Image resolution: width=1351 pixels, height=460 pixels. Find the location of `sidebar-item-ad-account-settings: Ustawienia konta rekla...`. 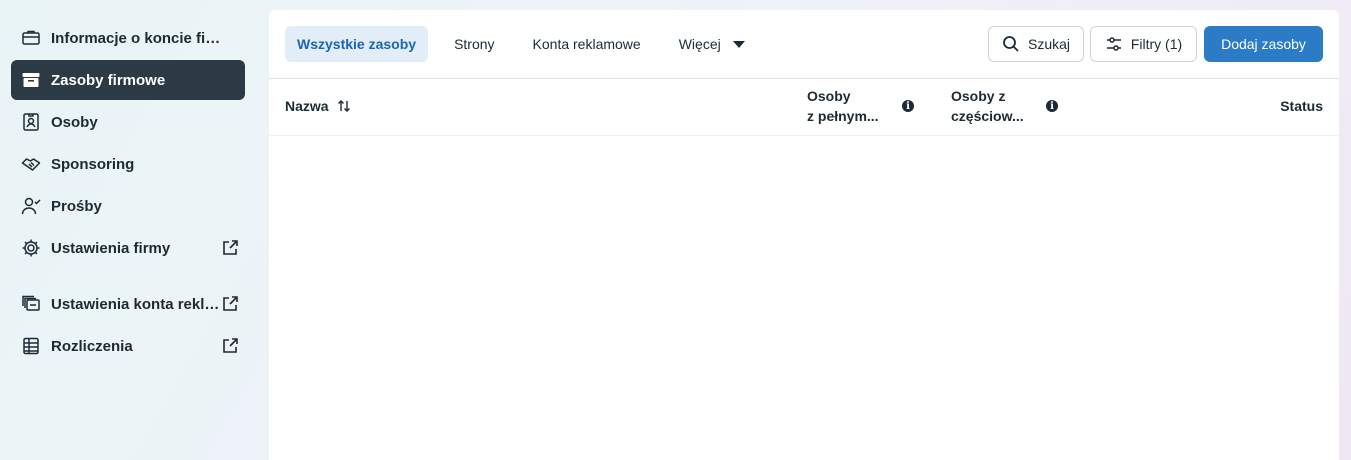

sidebar-item-ad-account-settings: Ustawienia konta rekla... is located at coordinates (128, 304).